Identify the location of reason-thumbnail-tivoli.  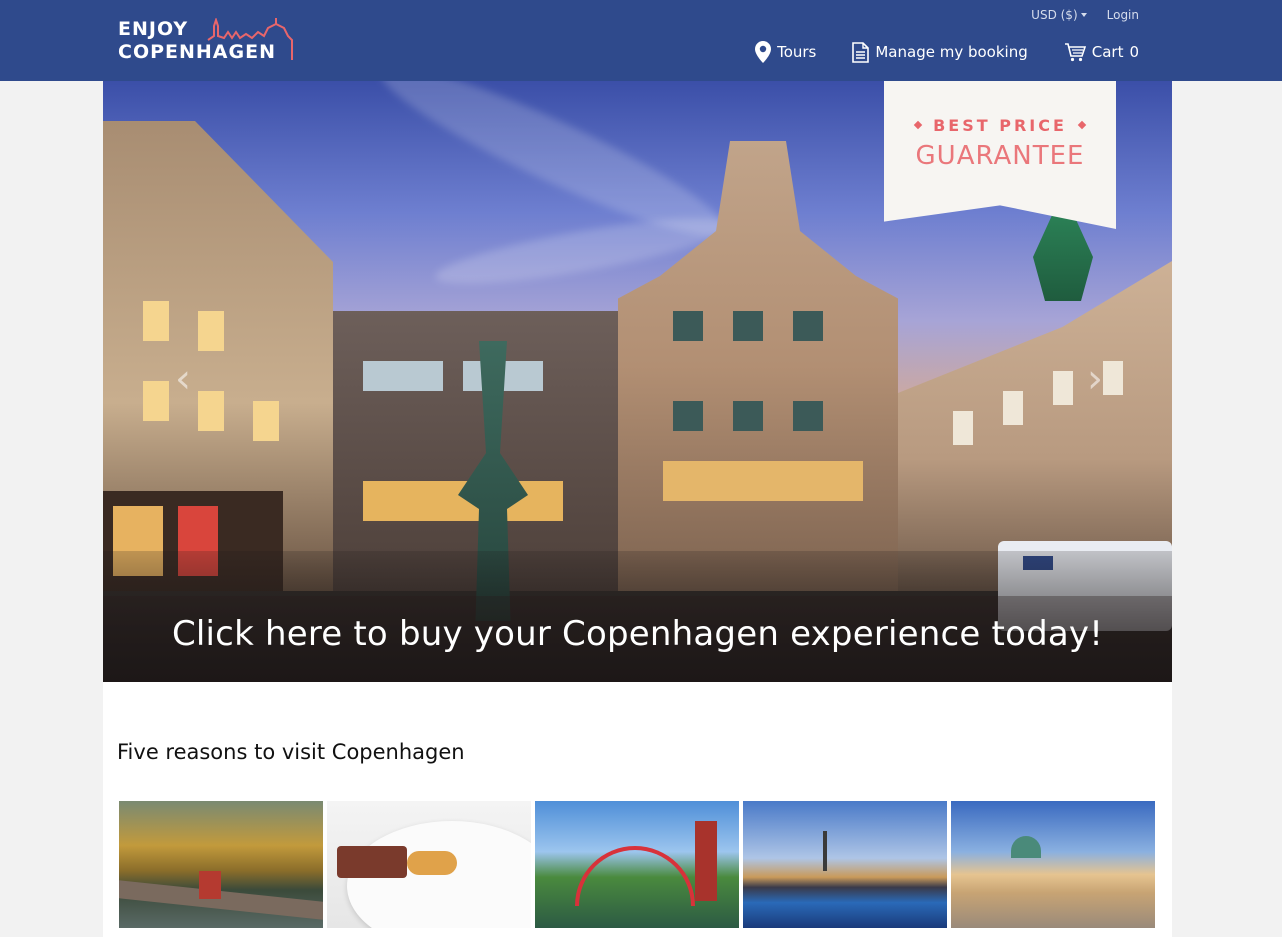
(637, 864).